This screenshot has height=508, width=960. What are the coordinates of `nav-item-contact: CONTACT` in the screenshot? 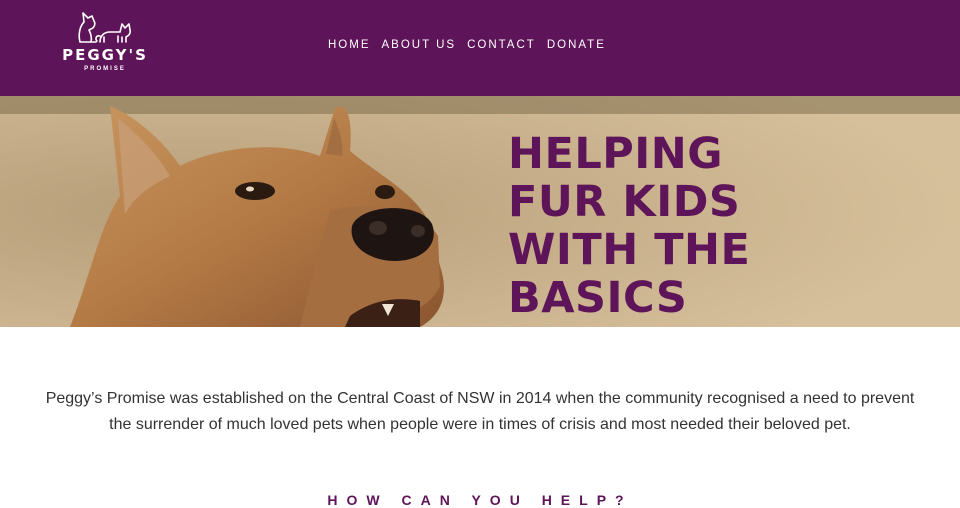 It's located at (501, 45).